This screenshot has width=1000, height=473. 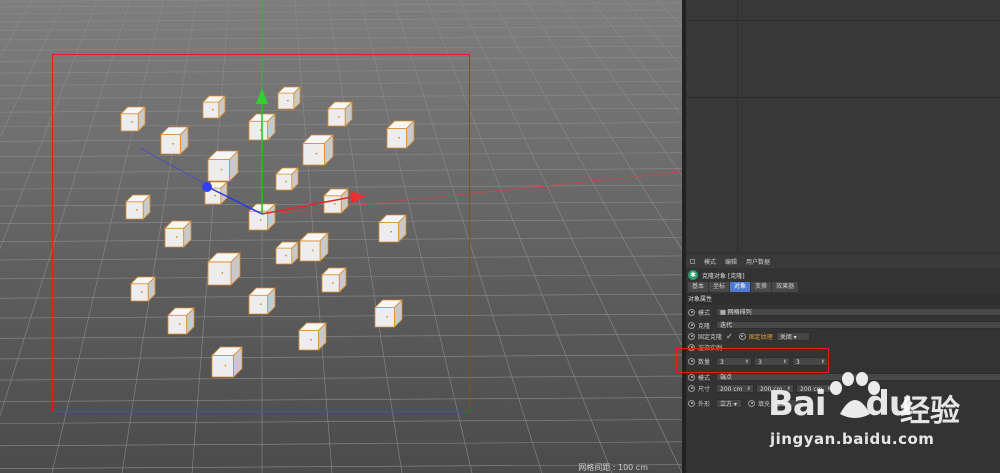 I want to click on attribute-tabs: 基本 坐标 对象 变换 效果器, so click(x=742, y=287).